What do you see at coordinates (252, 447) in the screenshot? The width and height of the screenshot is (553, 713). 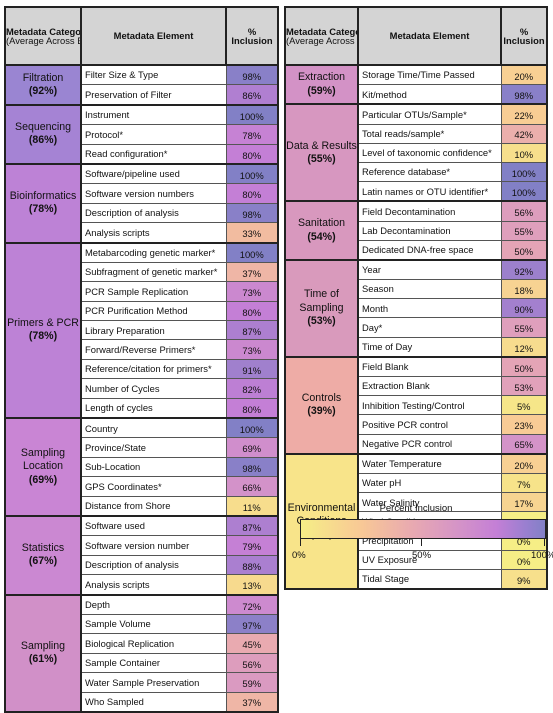 I see `inclusion-pct: 69%` at bounding box center [252, 447].